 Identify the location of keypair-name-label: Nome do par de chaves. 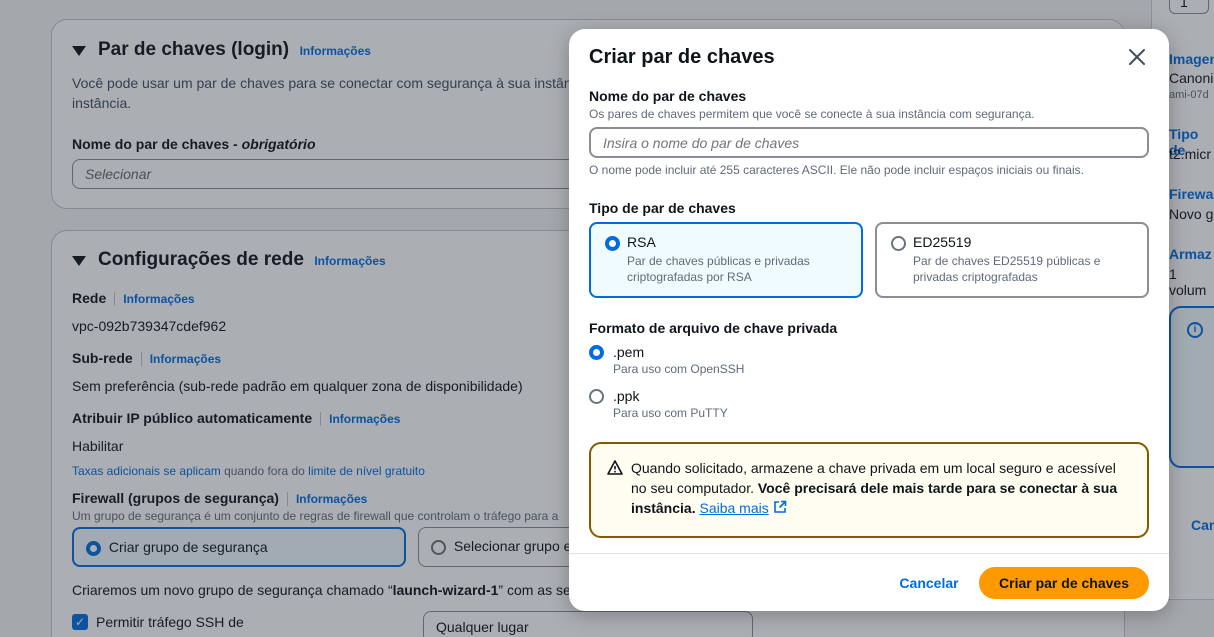
(668, 96).